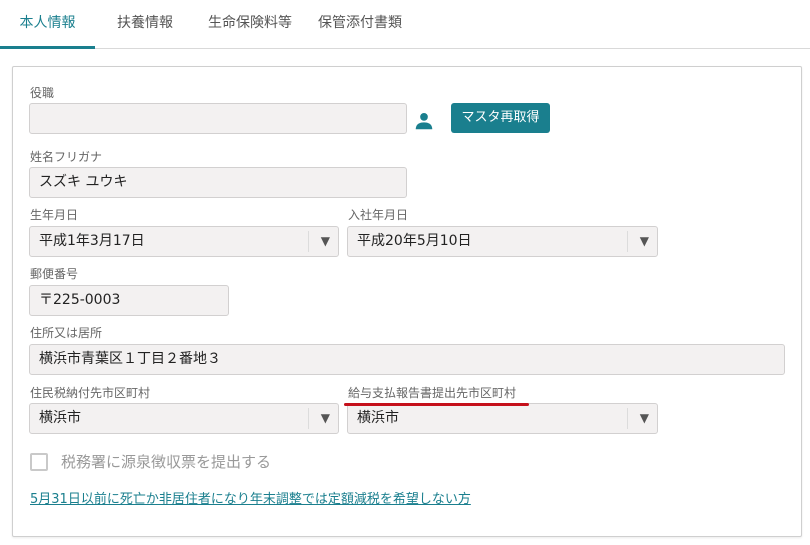 The height and width of the screenshot is (545, 810). Describe the element at coordinates (502, 241) in the screenshot. I see `hire-date-select: 平成20年5月10日 ▼` at that location.